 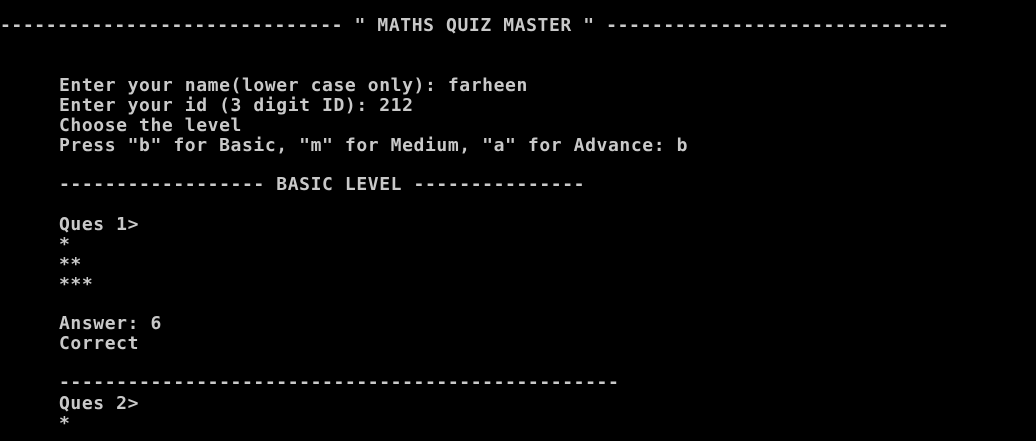 What do you see at coordinates (150, 125) in the screenshot?
I see `choose-level-line: Choose the level` at bounding box center [150, 125].